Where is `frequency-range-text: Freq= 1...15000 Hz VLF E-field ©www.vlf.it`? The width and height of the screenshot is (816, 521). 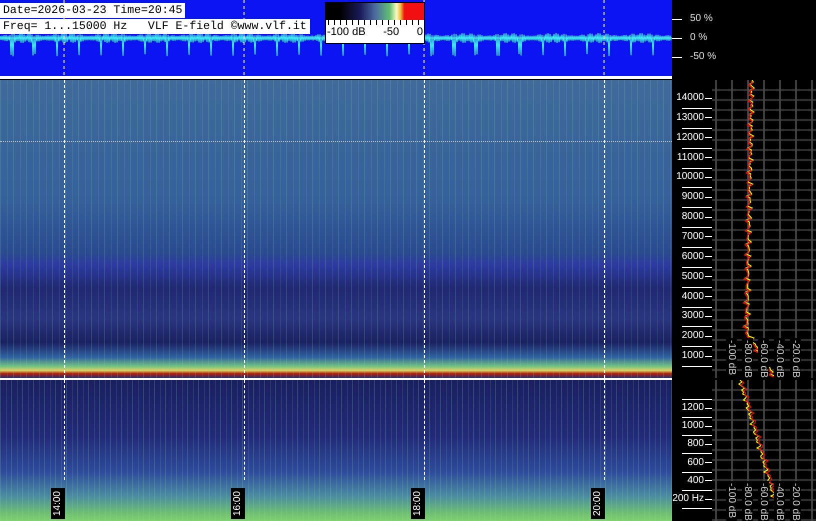 frequency-range-text: Freq= 1...15000 Hz VLF E-field ©www.vlf.it is located at coordinates (155, 26).